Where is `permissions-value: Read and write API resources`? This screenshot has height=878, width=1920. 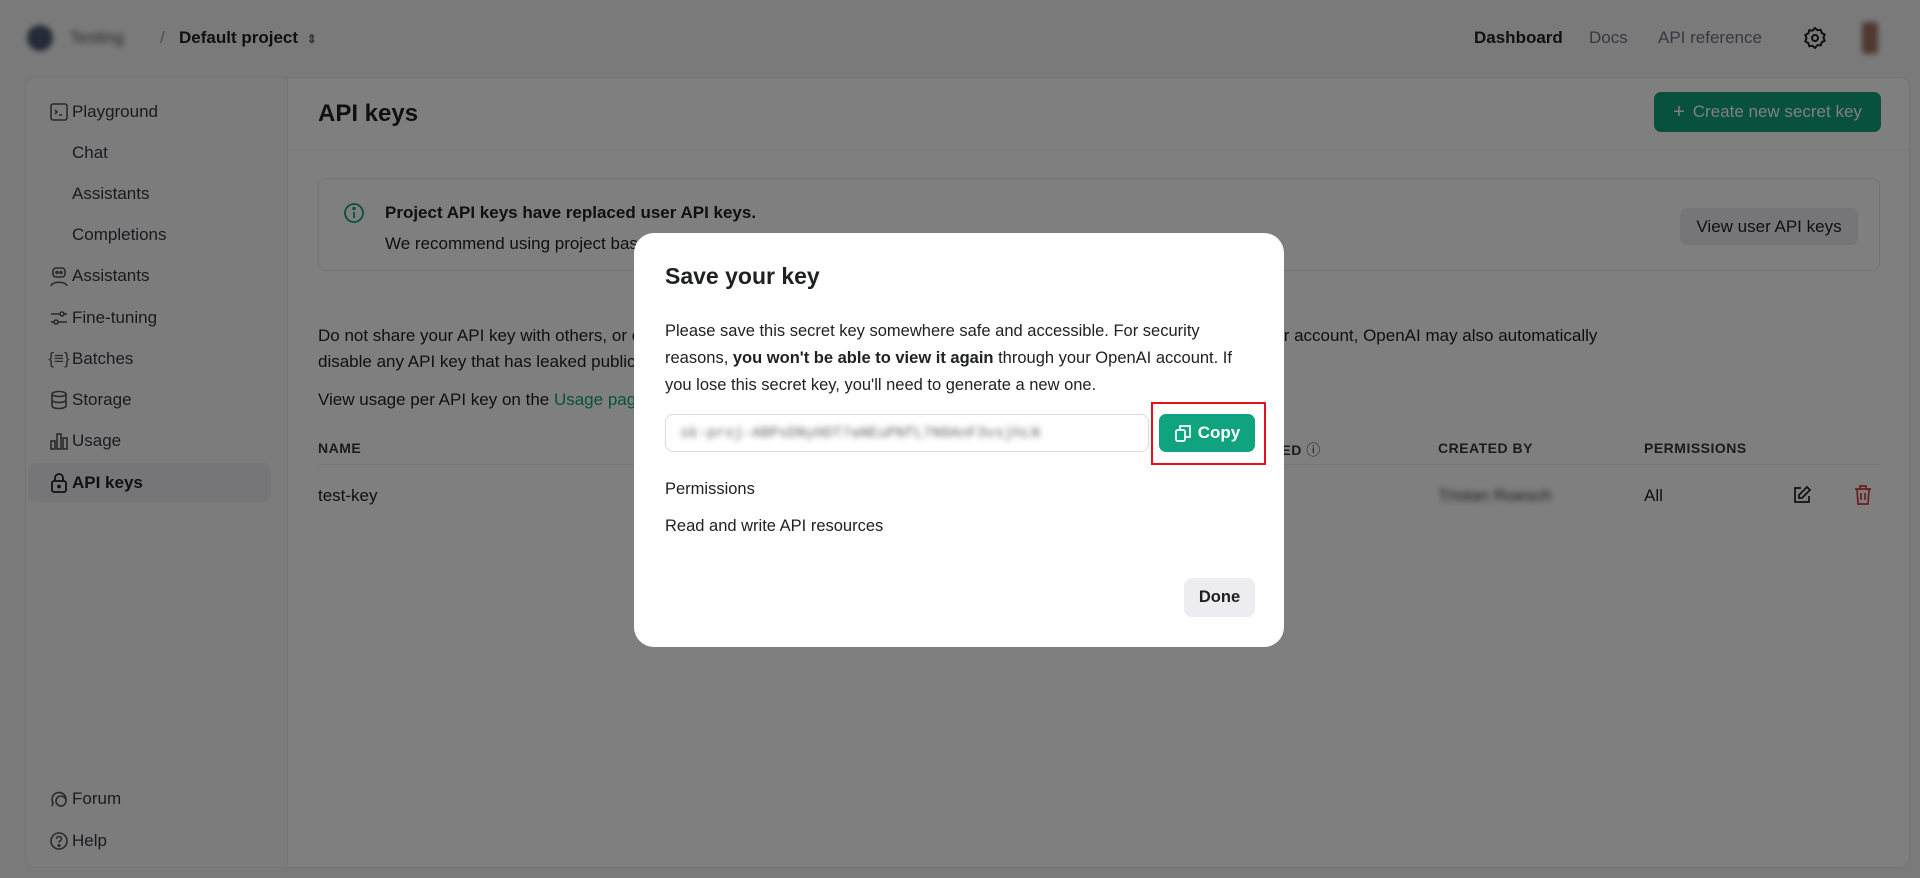
permissions-value: Read and write API resources is located at coordinates (774, 526).